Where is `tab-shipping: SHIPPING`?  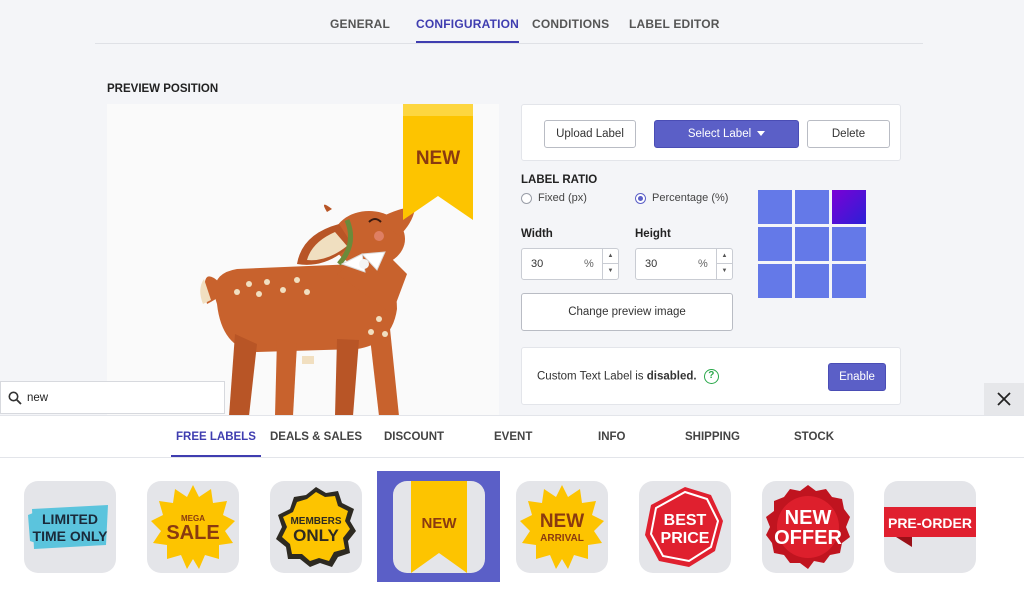
tab-shipping: SHIPPING is located at coordinates (712, 437).